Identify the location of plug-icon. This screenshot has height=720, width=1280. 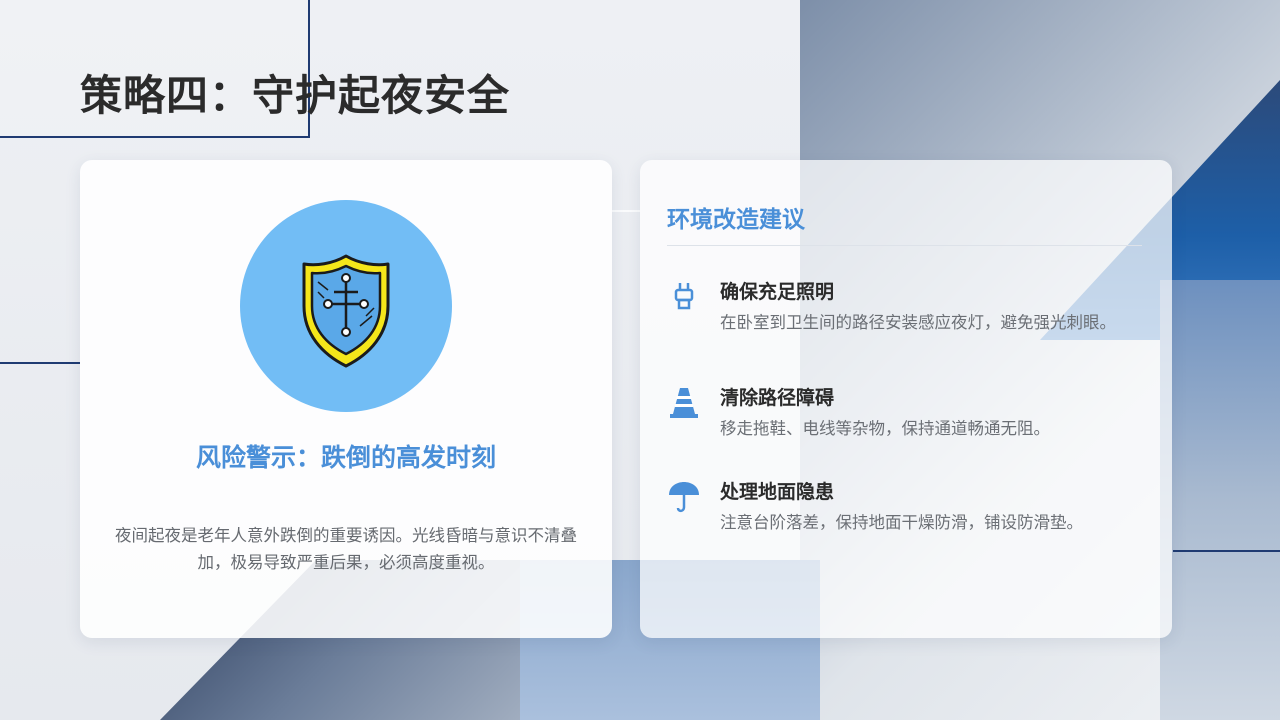
(684, 296).